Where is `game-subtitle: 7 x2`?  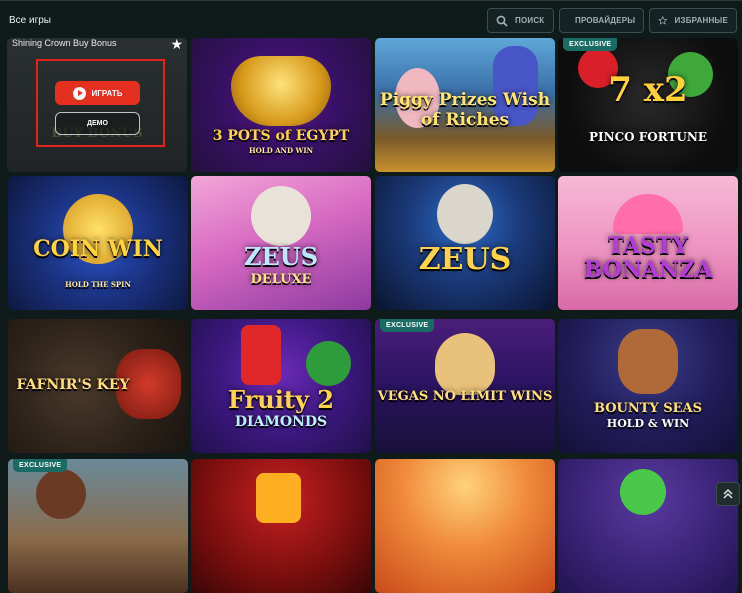
game-subtitle: 7 x2 is located at coordinates (648, 90).